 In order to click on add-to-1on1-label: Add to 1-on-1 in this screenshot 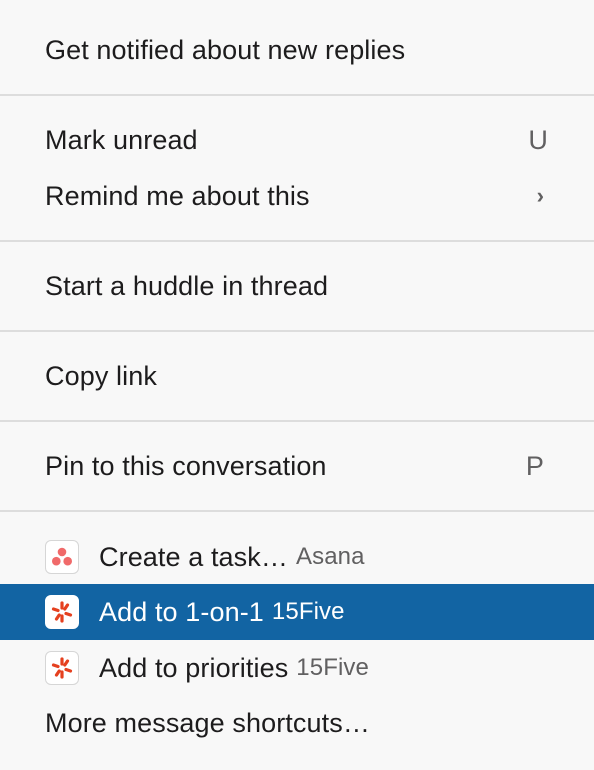, I will do `click(181, 611)`.